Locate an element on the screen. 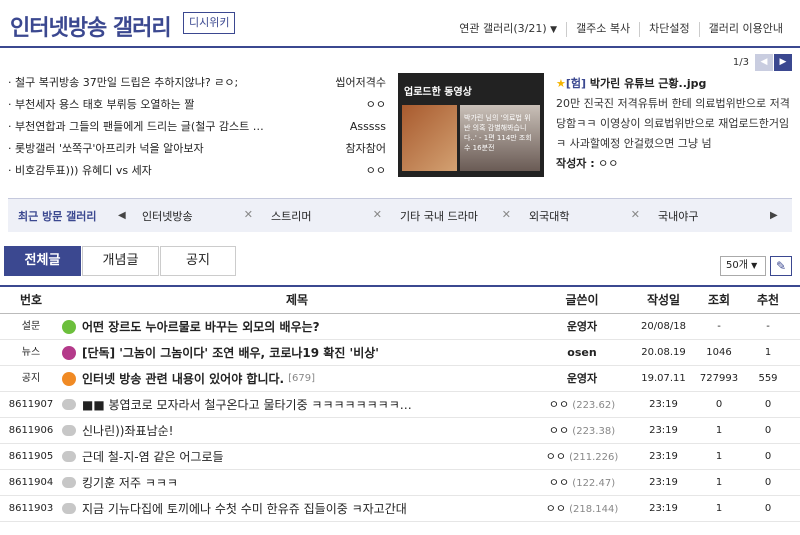 The height and width of the screenshot is (535, 800). post-writer: osen is located at coordinates (582, 352).